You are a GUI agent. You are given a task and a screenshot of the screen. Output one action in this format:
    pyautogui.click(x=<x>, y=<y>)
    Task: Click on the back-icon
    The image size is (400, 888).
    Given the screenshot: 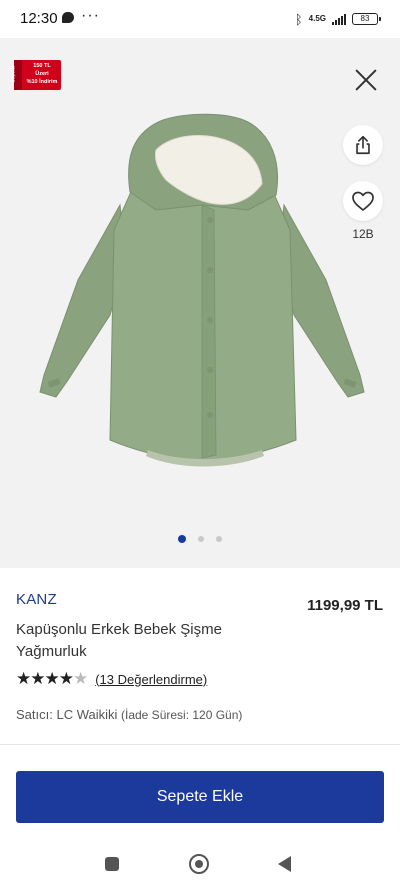 What is the action you would take?
    pyautogui.click(x=284, y=864)
    